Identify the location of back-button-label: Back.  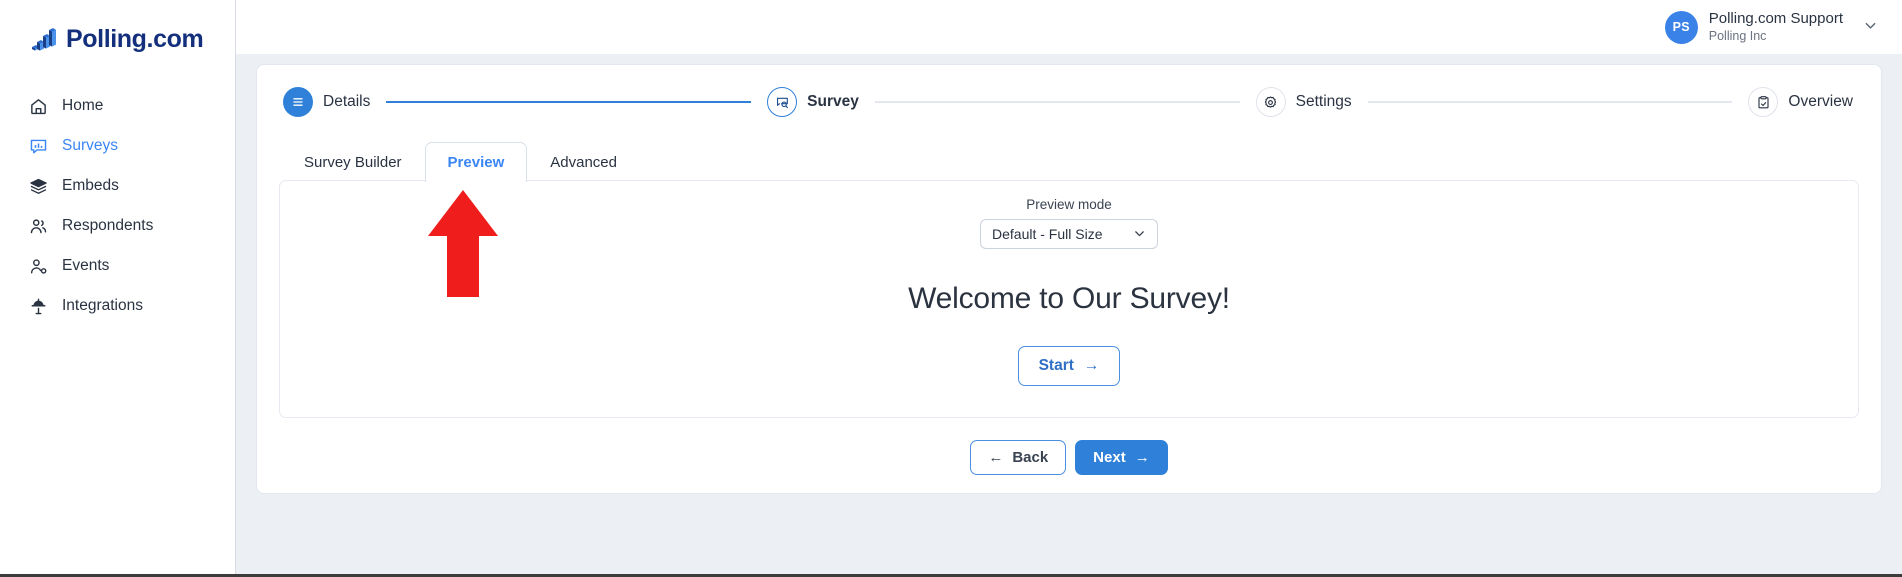
(1030, 457).